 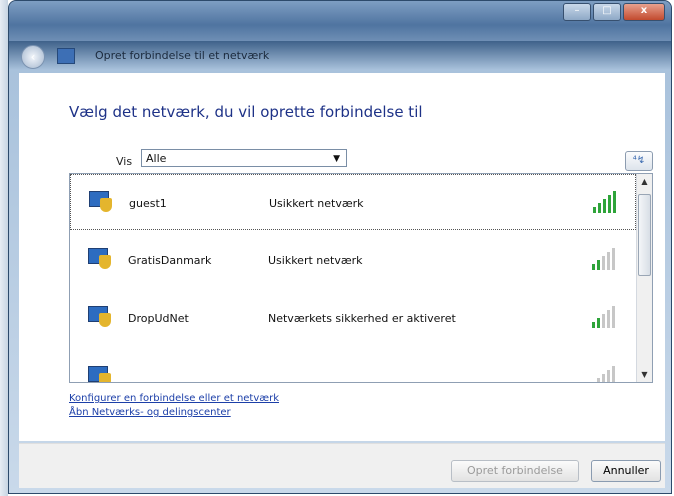 I want to click on button-bar: Opret forbindelse Annuller, so click(x=342, y=465).